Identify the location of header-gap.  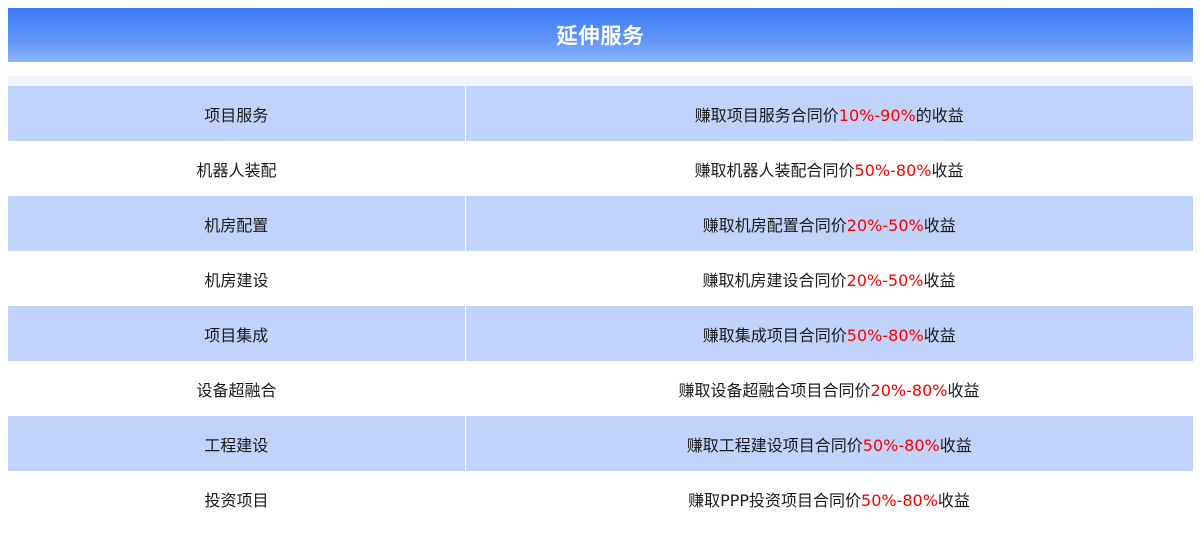
(600, 69).